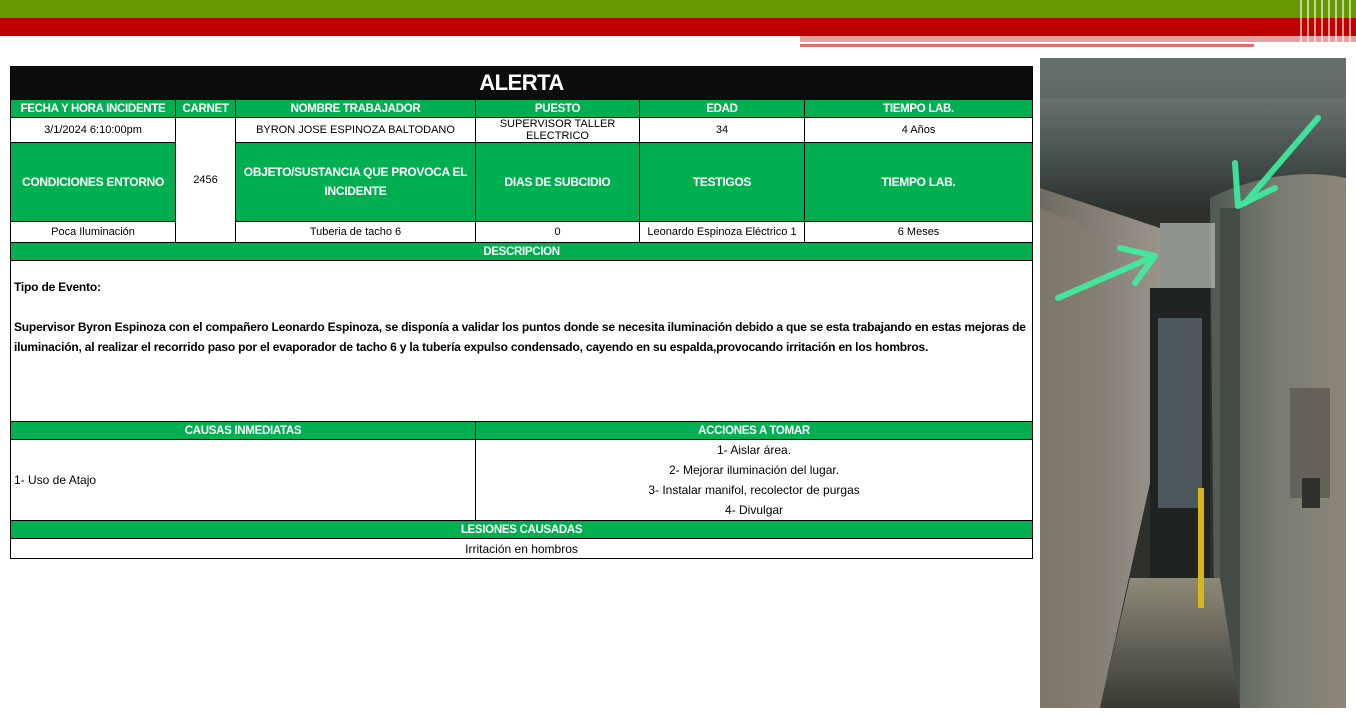  Describe the element at coordinates (521, 83) in the screenshot. I see `form-title: ALERTA` at that location.